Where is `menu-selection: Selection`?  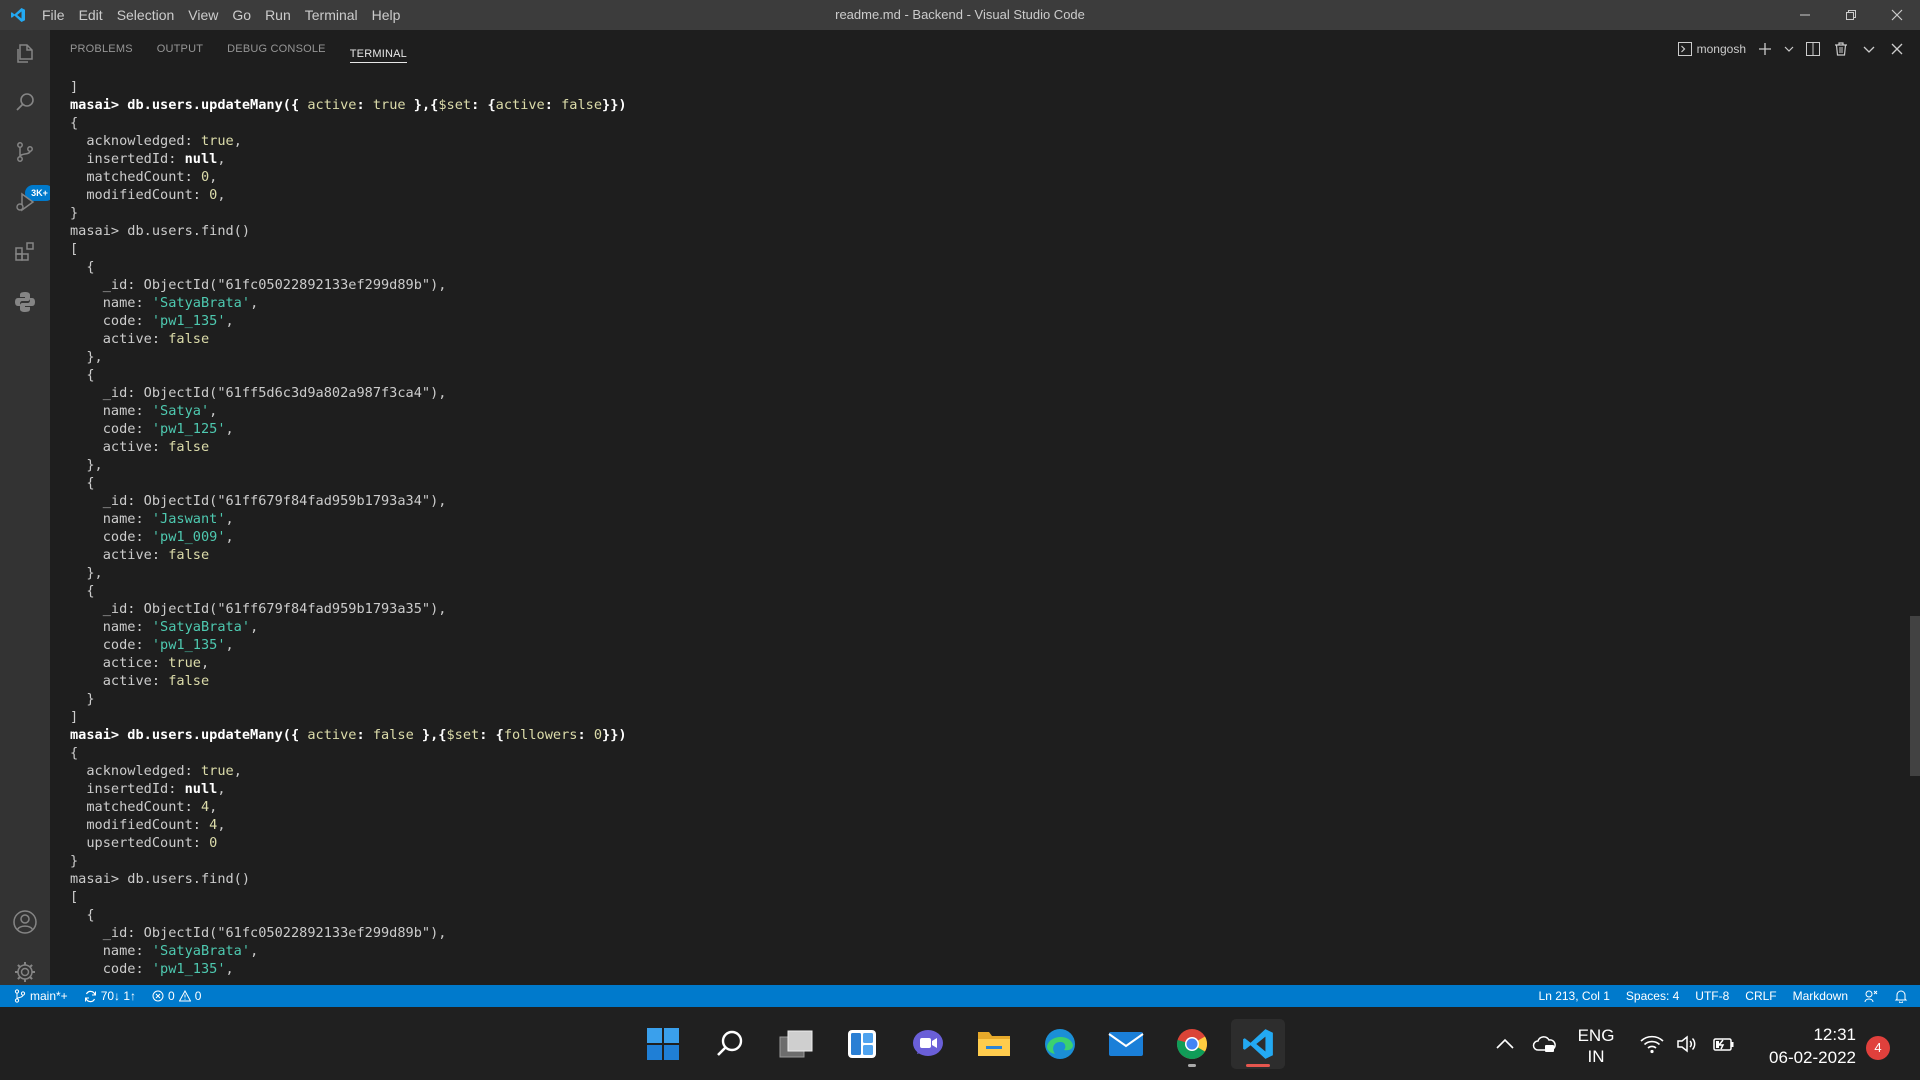
menu-selection: Selection is located at coordinates (146, 15).